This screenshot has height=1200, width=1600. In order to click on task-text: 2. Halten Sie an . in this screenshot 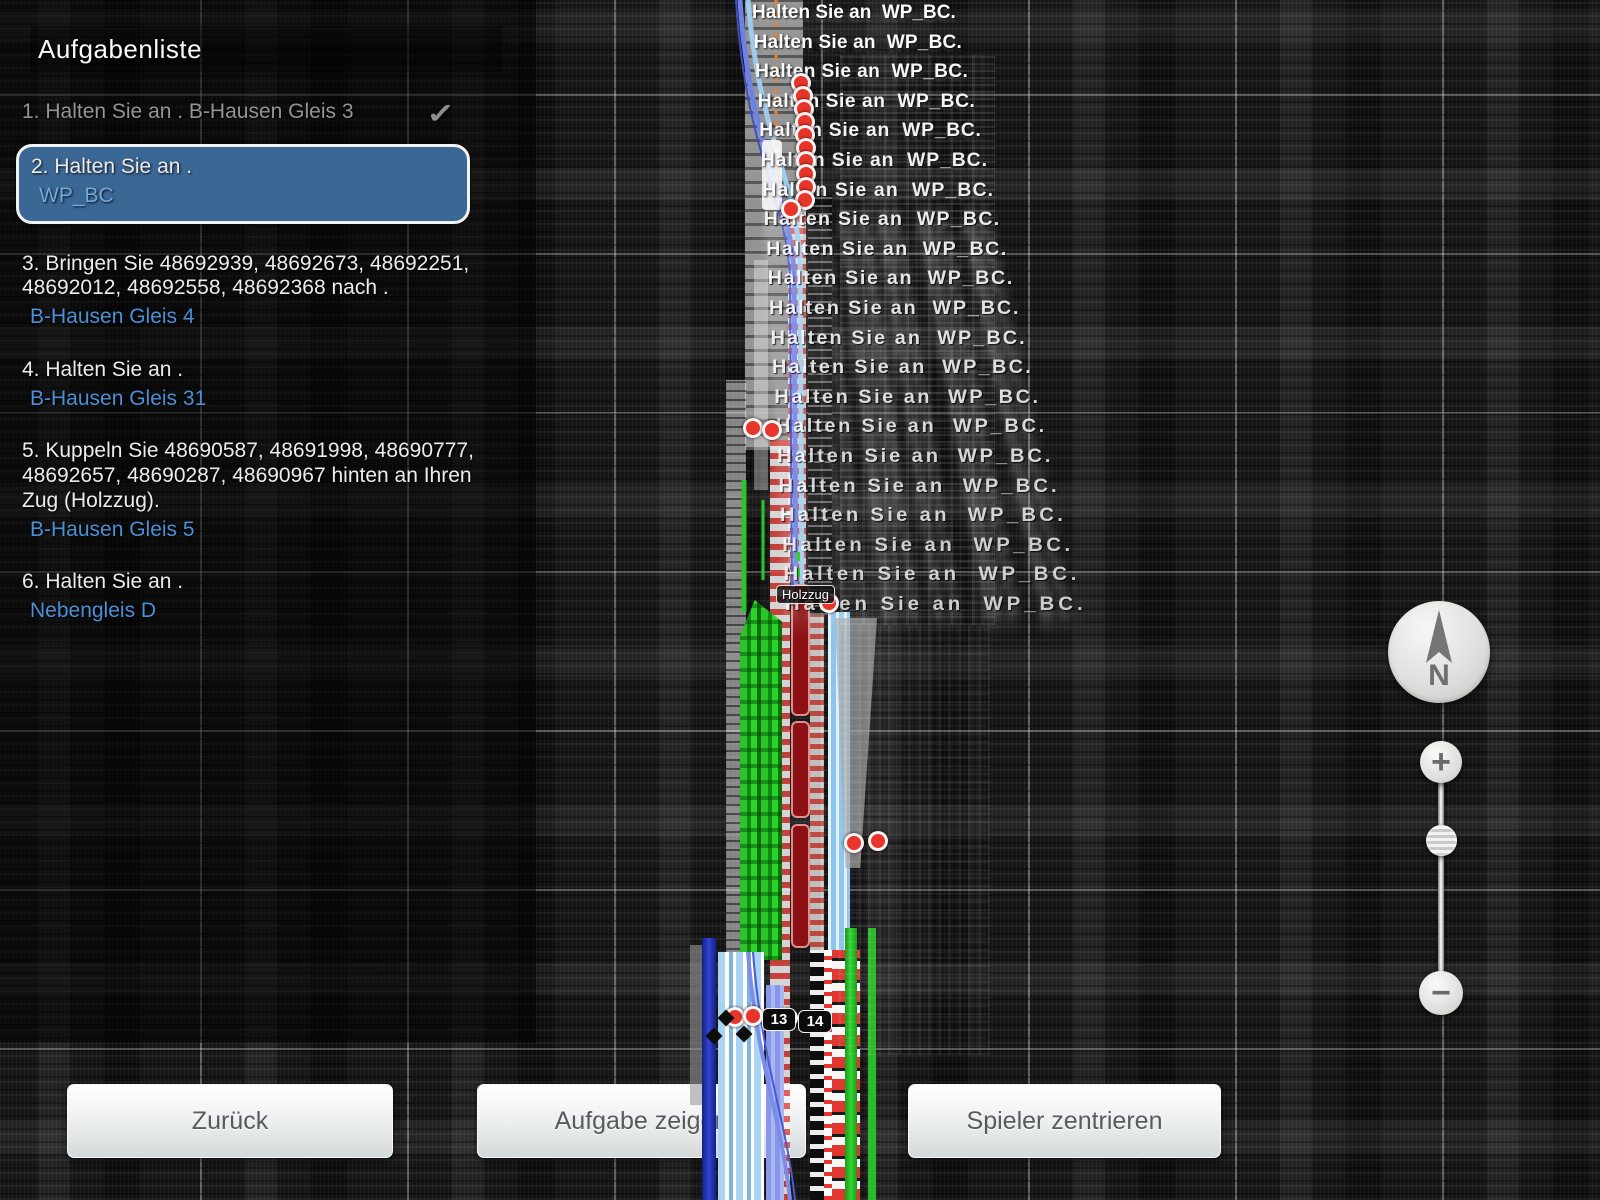, I will do `click(112, 166)`.